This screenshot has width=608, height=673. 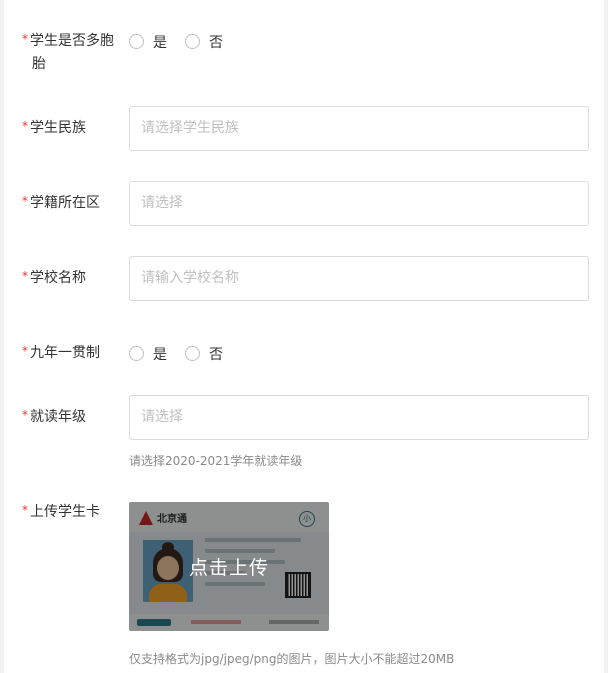 I want to click on multiple-birth-label: * 学生是否多胞 胎, so click(x=68, y=52).